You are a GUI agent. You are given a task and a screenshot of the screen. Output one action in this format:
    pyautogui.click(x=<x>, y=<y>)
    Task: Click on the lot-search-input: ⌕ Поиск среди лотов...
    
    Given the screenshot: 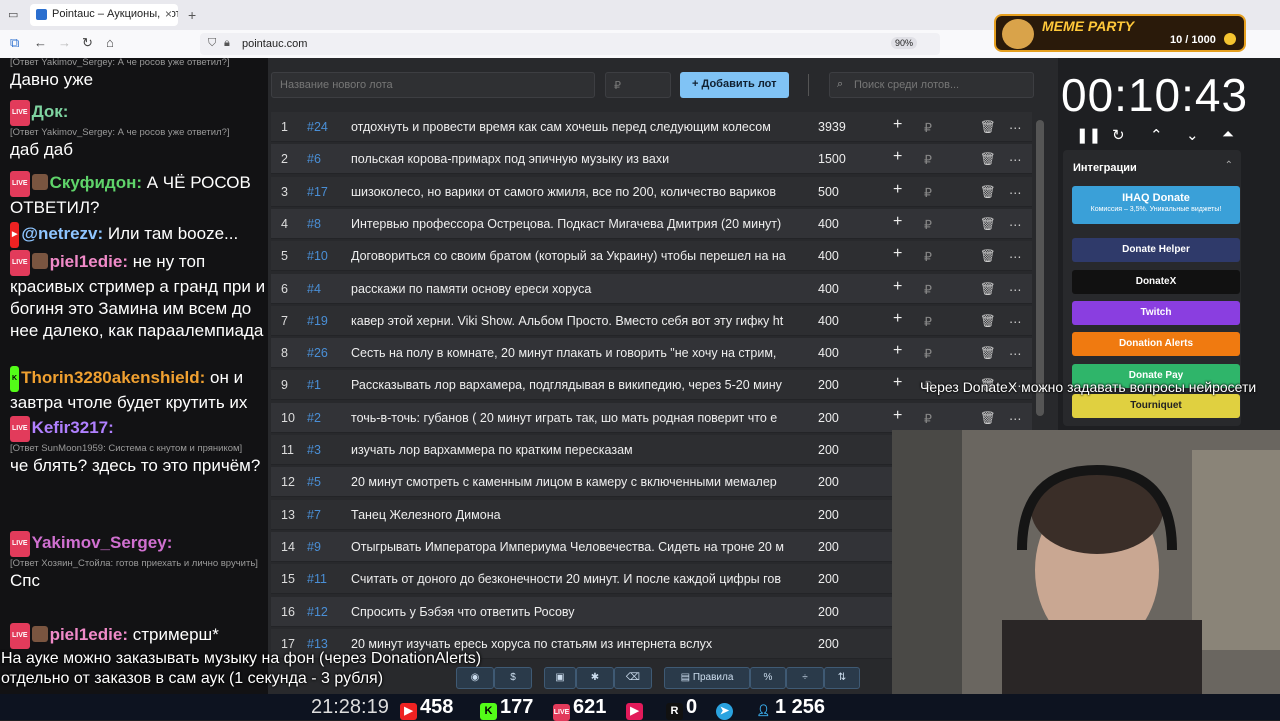 What is the action you would take?
    pyautogui.click(x=931, y=85)
    